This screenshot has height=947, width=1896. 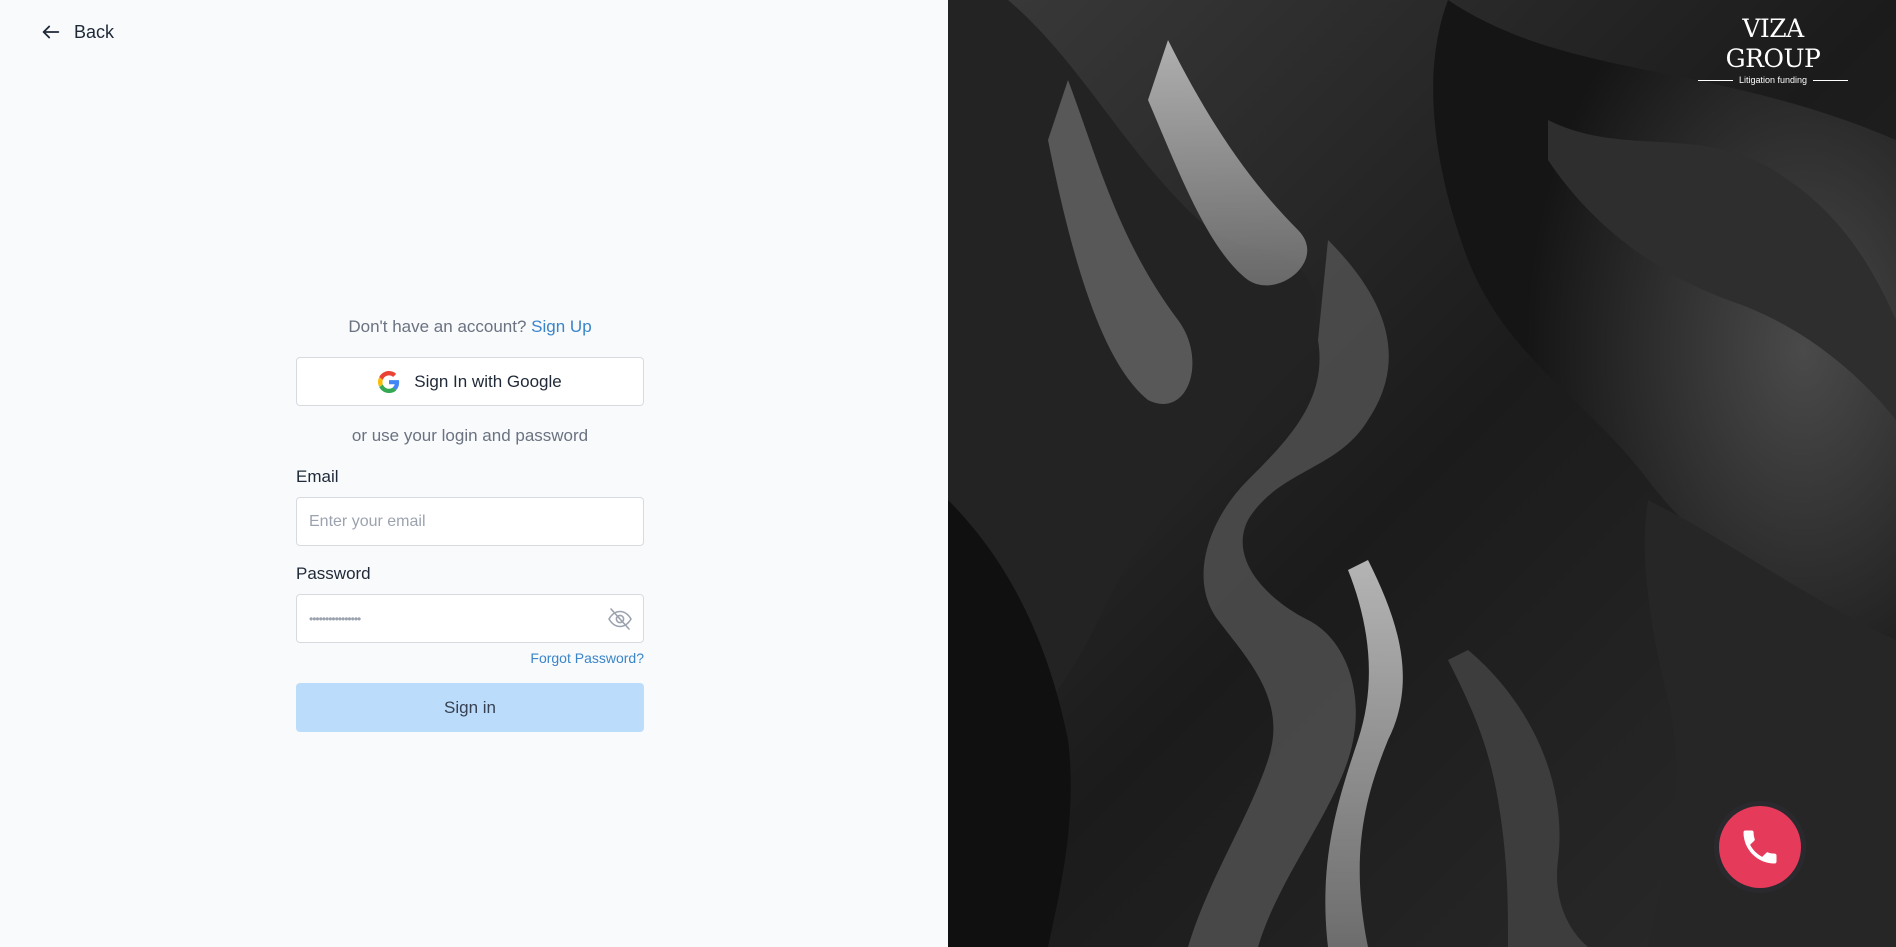 I want to click on back-label: Back, so click(x=94, y=31).